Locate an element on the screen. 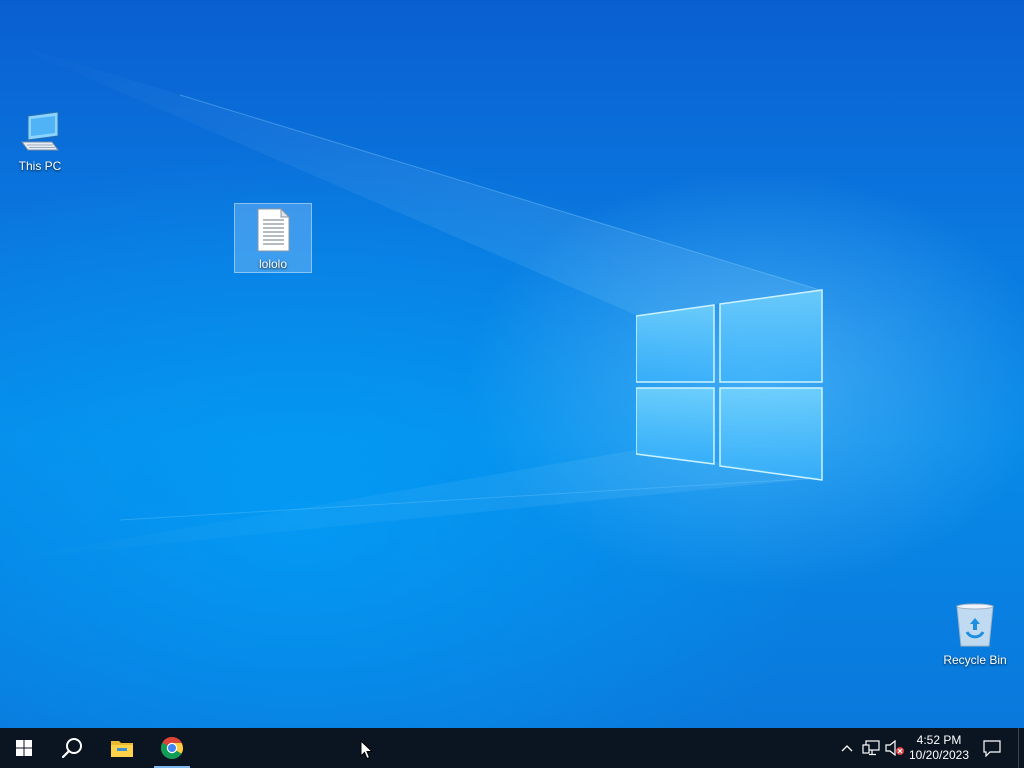  clock-date: 10/20/2023 is located at coordinates (939, 755).